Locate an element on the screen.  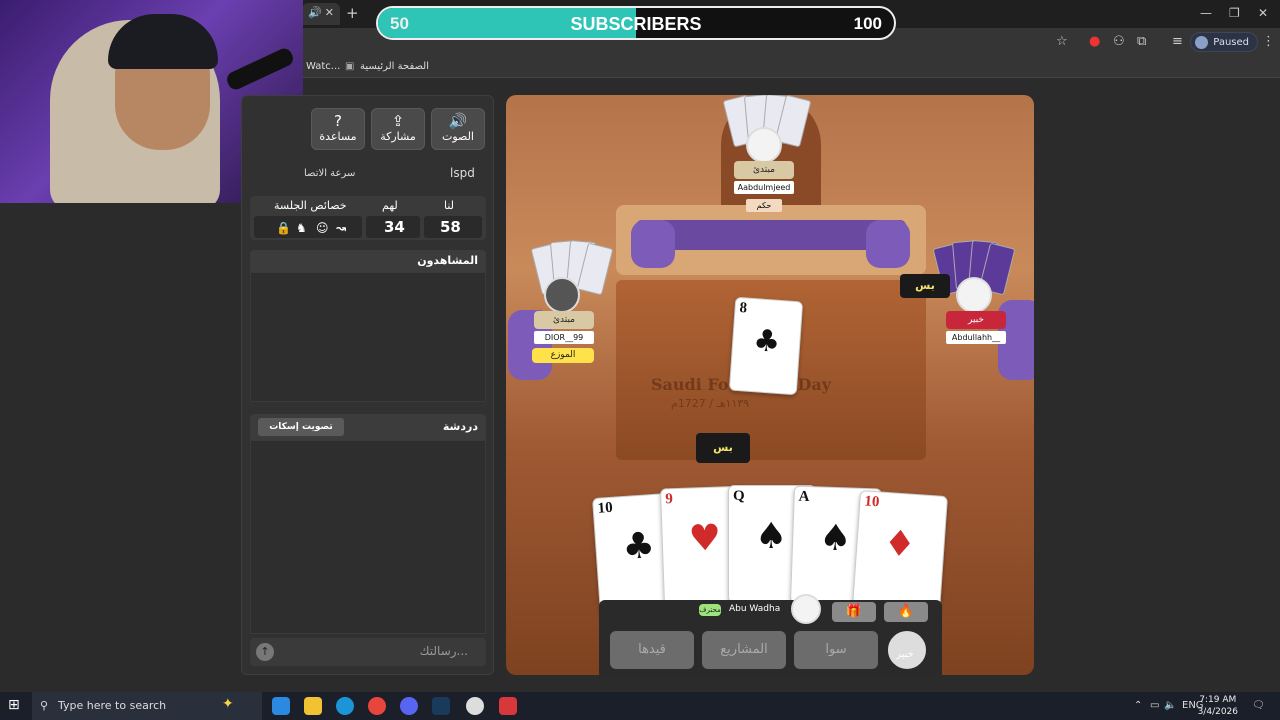
self-name: Abu Wadha is located at coordinates (755, 609).